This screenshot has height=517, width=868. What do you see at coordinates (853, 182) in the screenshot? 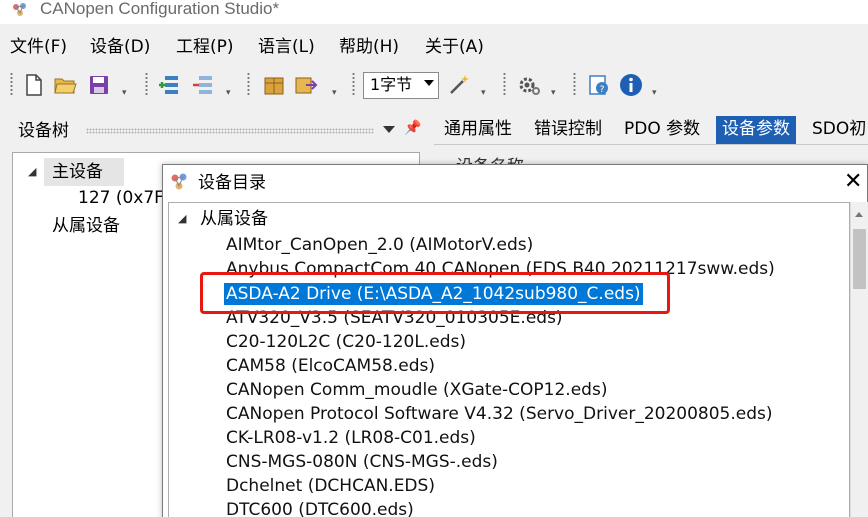
I see `close-icon: ✕` at bounding box center [853, 182].